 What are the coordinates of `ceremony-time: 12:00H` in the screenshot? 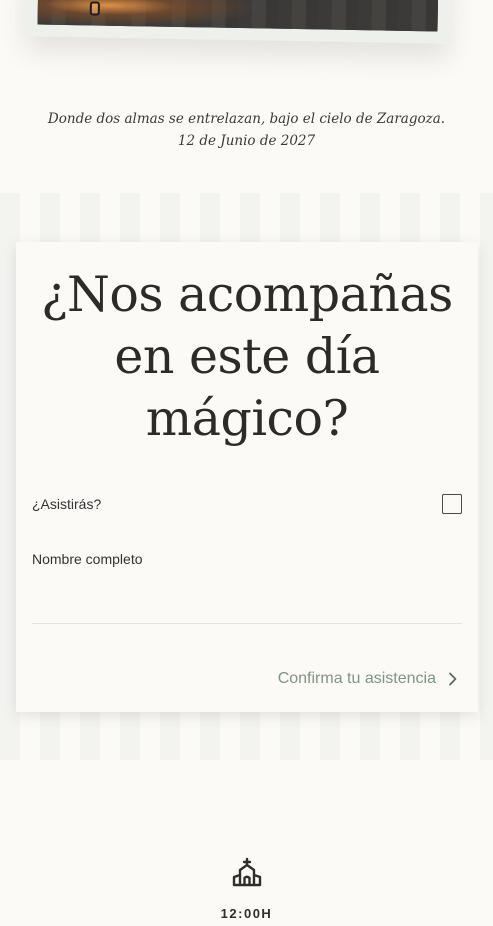 It's located at (246, 913).